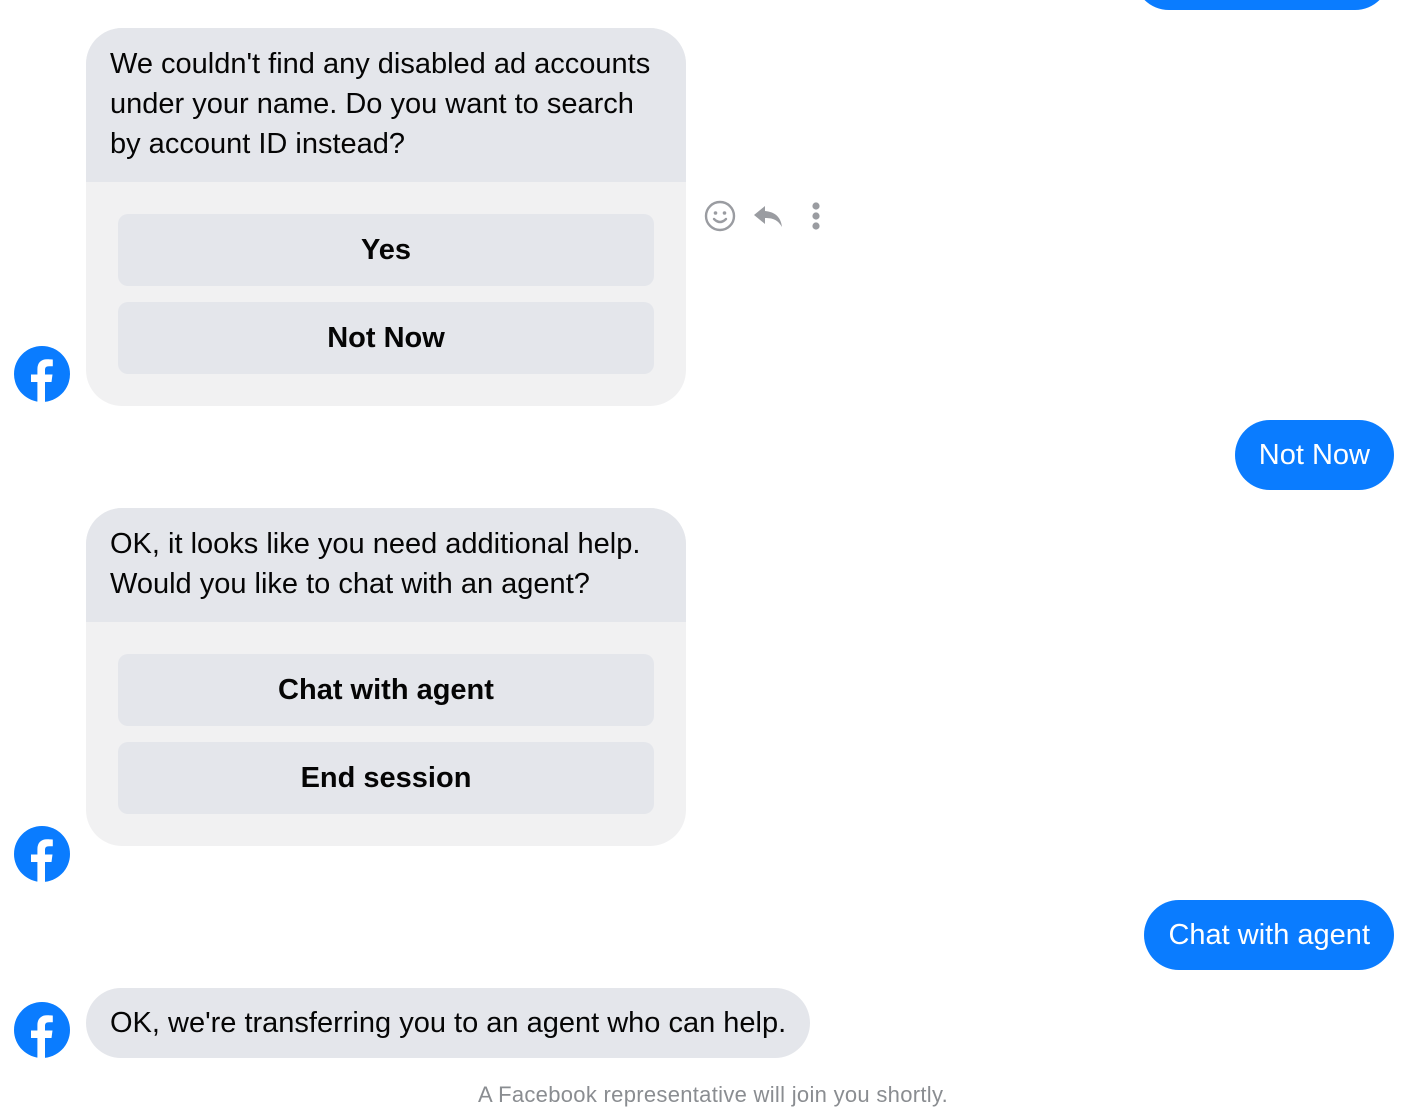 The width and height of the screenshot is (1426, 1120). I want to click on more-vertical-icon, so click(816, 216).